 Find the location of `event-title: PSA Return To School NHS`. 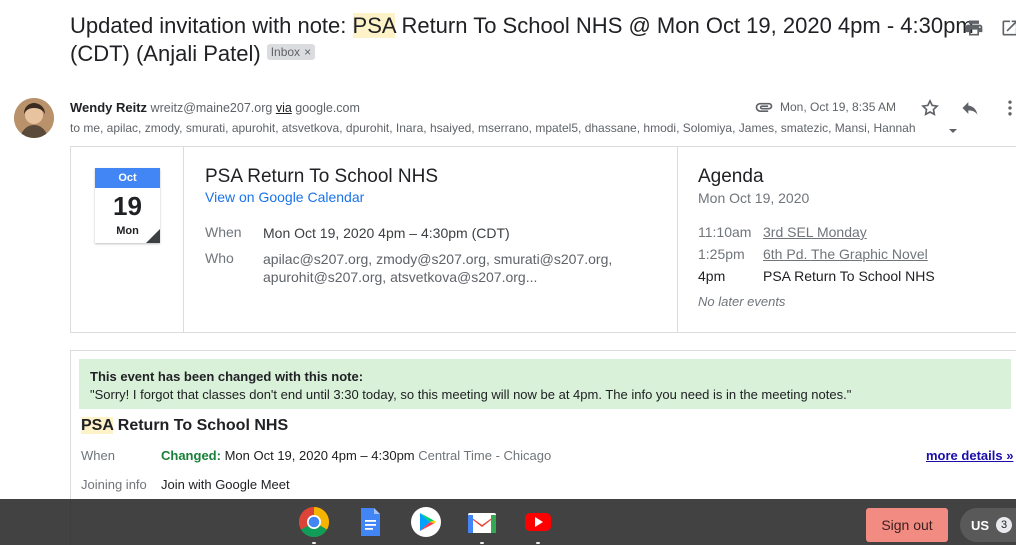

event-title: PSA Return To School NHS is located at coordinates (322, 176).